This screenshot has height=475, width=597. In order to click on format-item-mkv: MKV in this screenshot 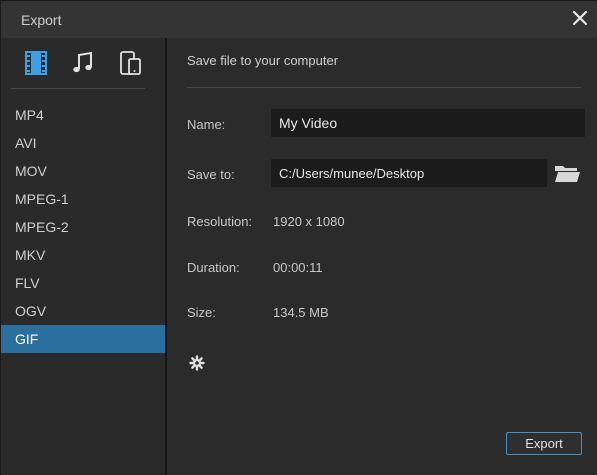, I will do `click(83, 255)`.